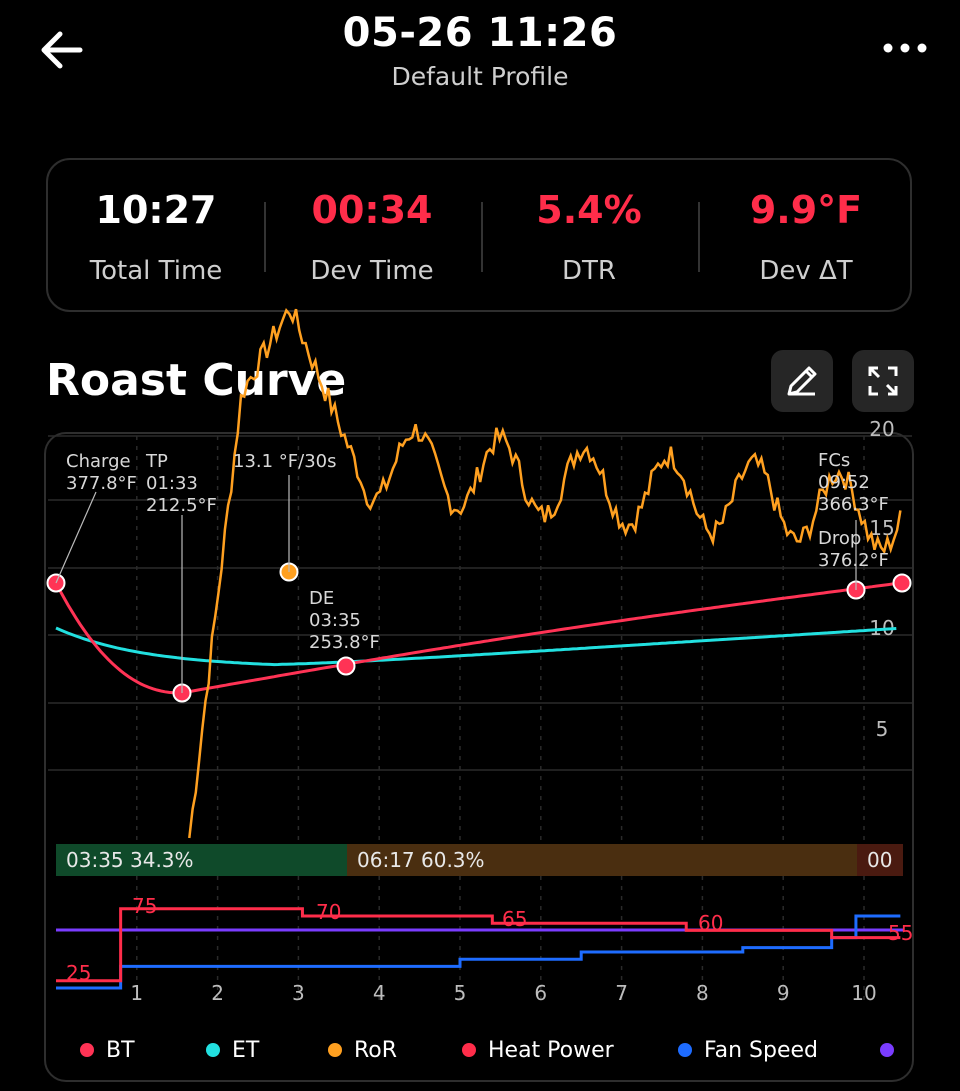  Describe the element at coordinates (196, 380) in the screenshot. I see `section-title: Roast Curve` at that location.